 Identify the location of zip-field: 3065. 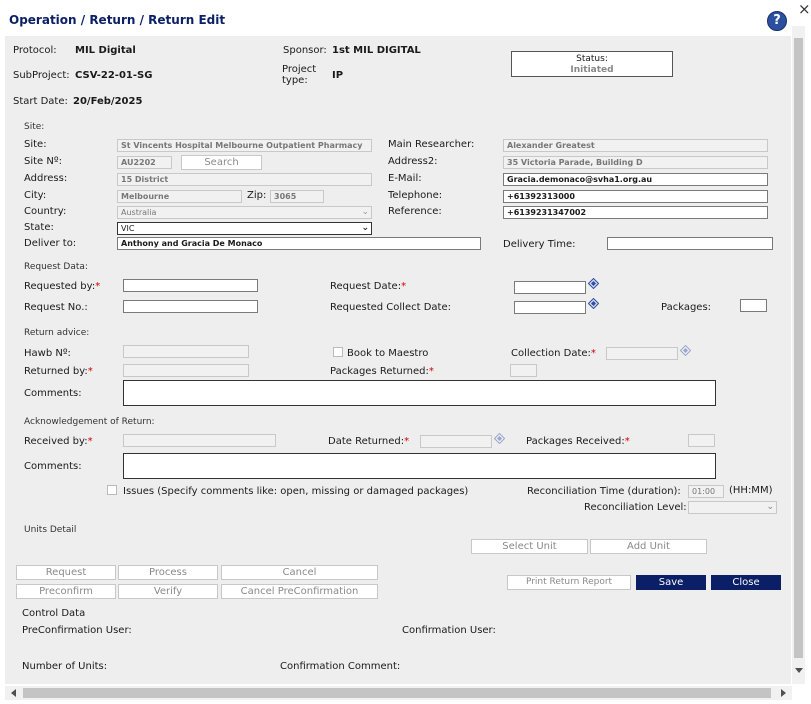
(297, 196).